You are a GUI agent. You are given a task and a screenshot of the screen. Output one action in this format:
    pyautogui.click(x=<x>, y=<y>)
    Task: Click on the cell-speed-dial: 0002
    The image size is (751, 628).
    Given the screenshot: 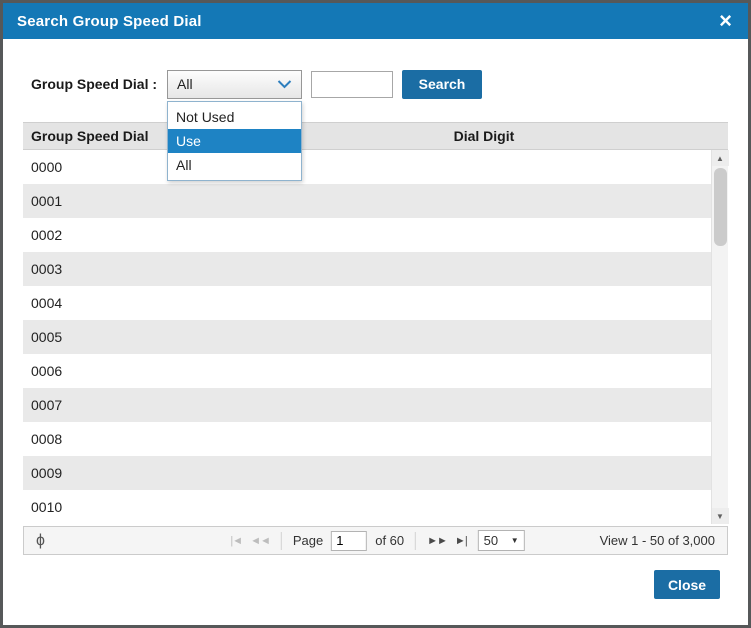 What is the action you would take?
    pyautogui.click(x=47, y=235)
    